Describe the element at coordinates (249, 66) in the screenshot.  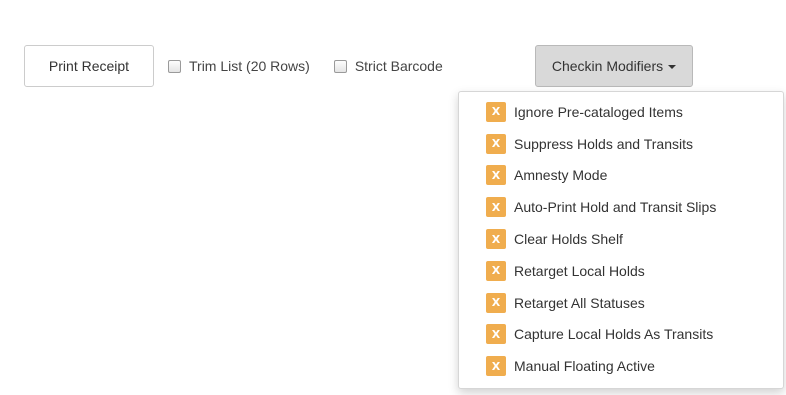
I see `trim-list-label: Trim List (20 Rows)` at that location.